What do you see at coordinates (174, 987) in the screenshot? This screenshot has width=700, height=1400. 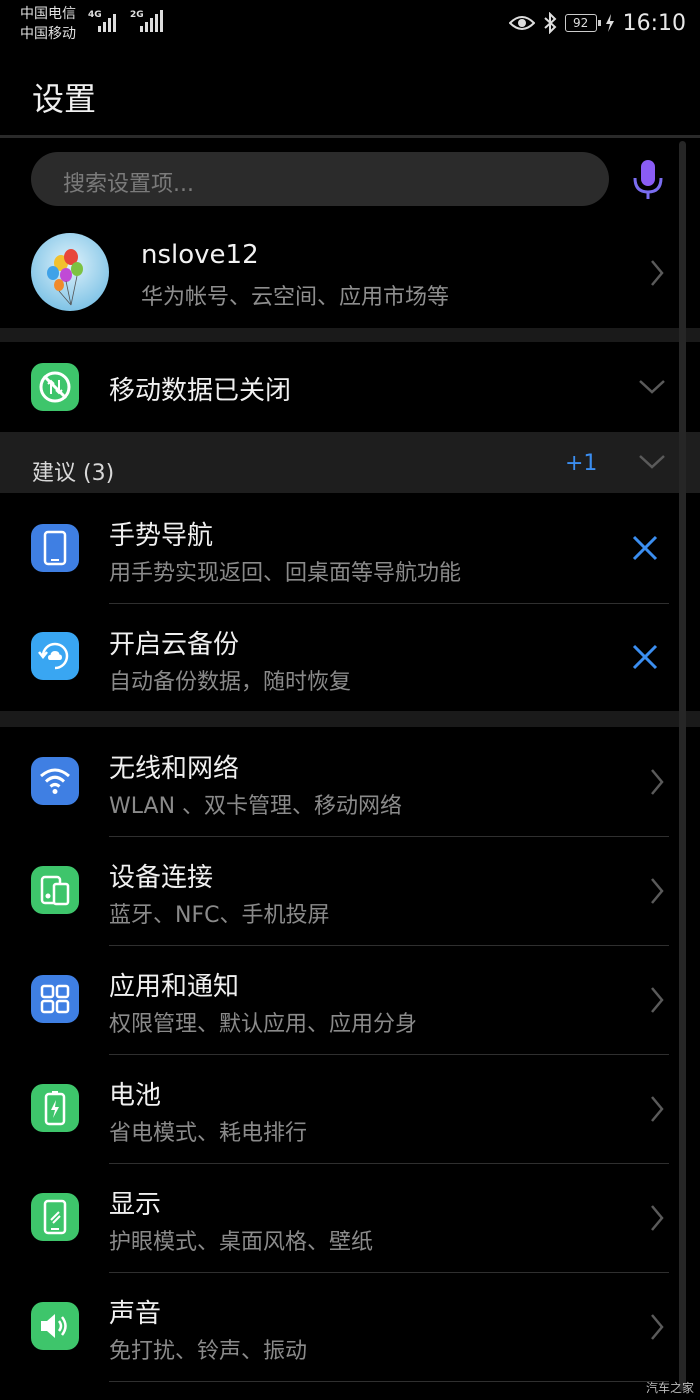 I see `settings-item-title: 应用和通知` at bounding box center [174, 987].